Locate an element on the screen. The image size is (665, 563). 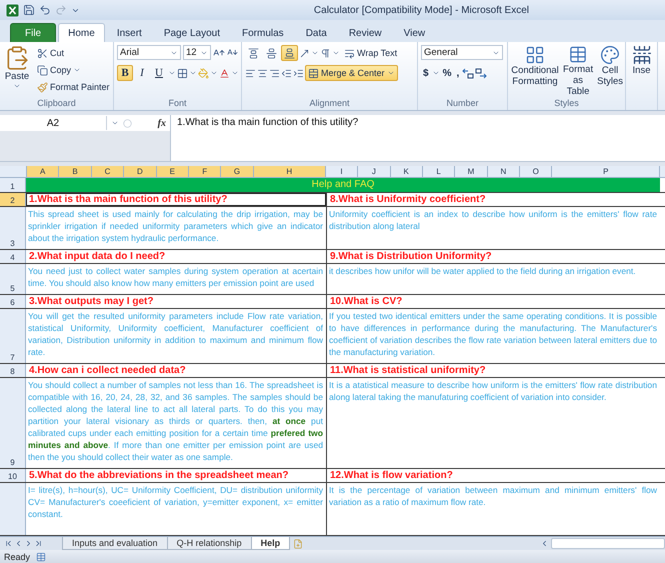
column-header: H is located at coordinates (290, 171).